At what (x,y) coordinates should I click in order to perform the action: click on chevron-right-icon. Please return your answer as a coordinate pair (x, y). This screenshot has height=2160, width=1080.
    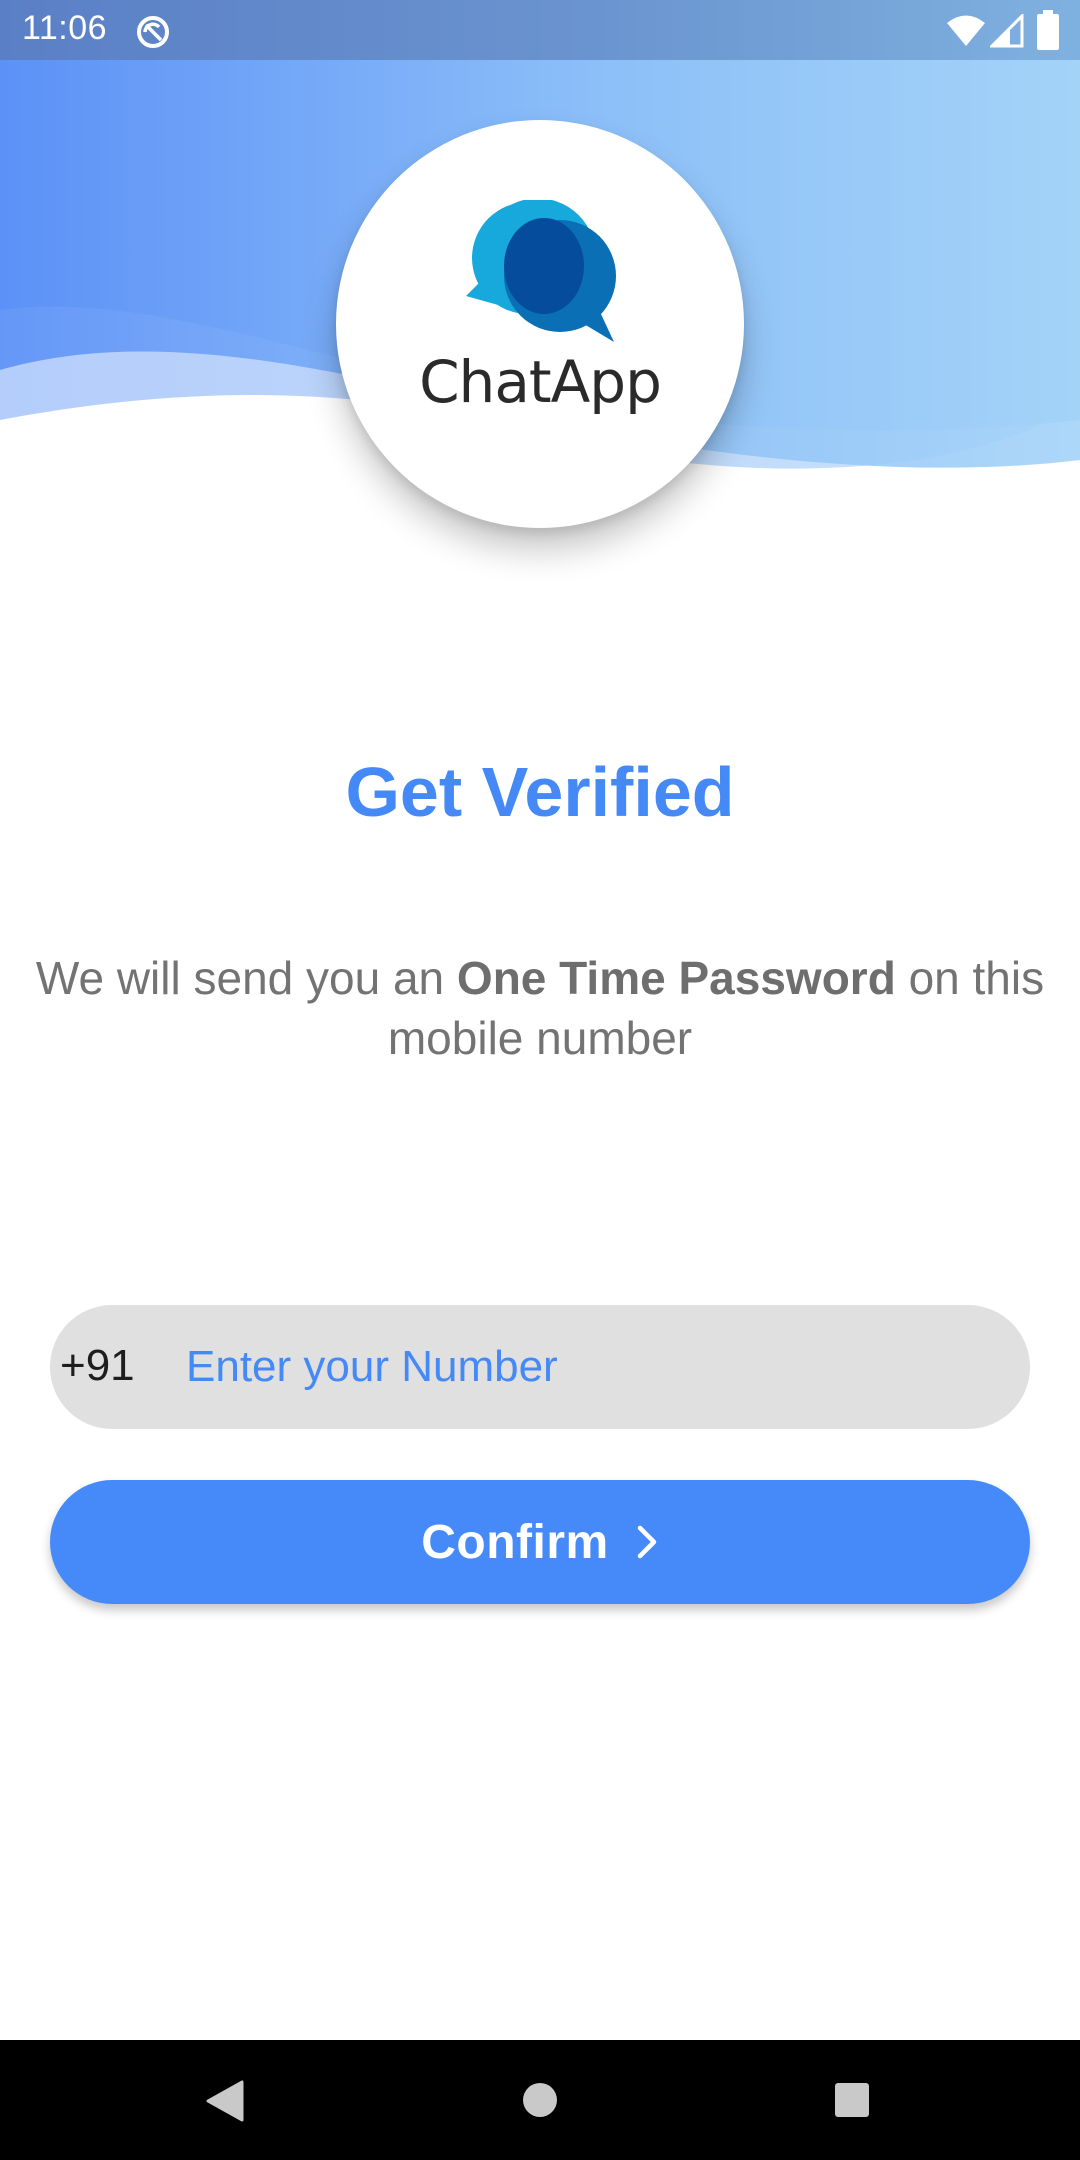
    Looking at the image, I should click on (646, 1542).